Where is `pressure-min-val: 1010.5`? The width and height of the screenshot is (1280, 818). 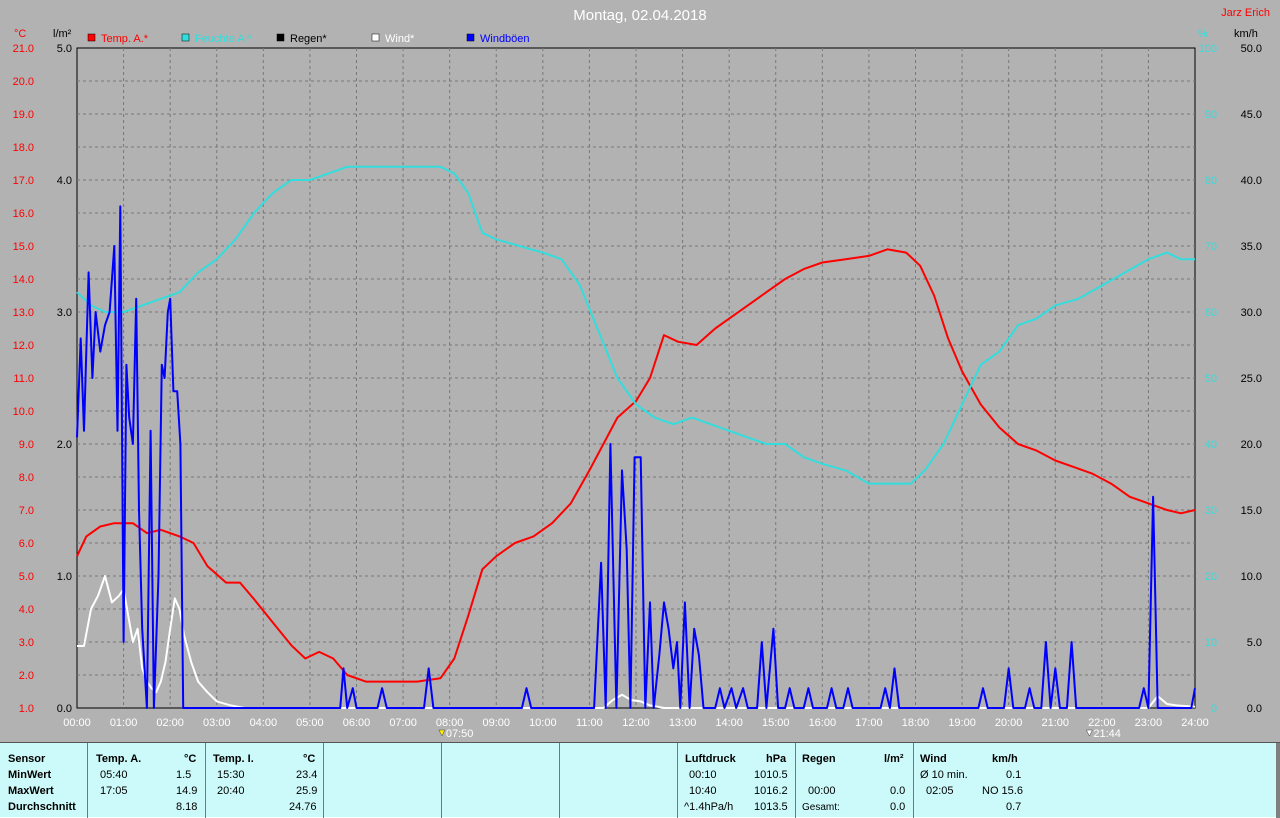
pressure-min-val: 1010.5 is located at coordinates (771, 775).